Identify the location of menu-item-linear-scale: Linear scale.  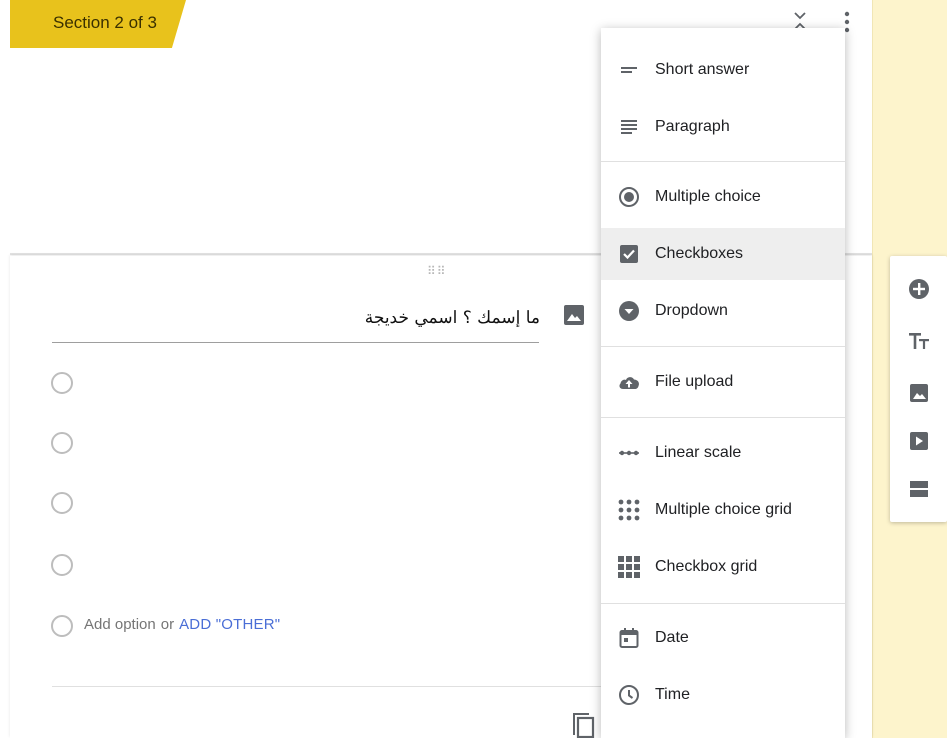
(723, 453).